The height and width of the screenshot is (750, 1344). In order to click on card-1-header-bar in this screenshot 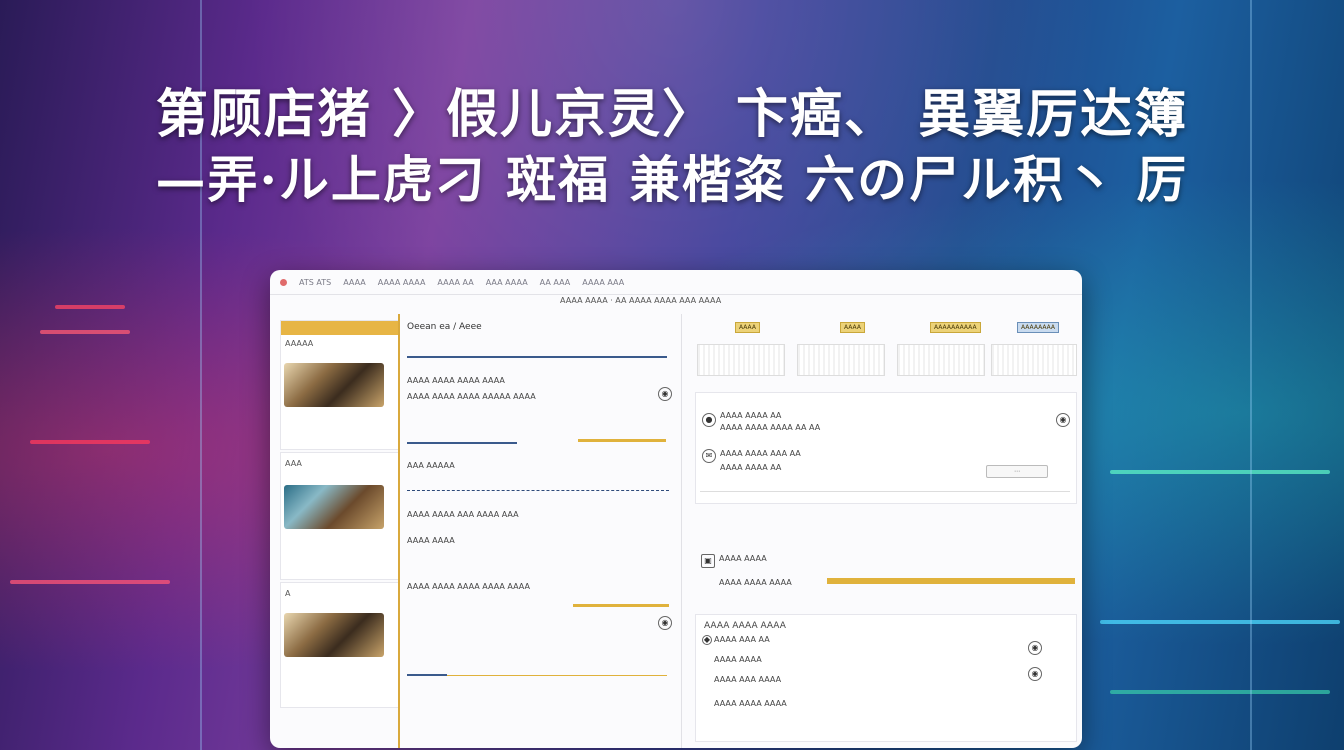, I will do `click(340, 328)`.